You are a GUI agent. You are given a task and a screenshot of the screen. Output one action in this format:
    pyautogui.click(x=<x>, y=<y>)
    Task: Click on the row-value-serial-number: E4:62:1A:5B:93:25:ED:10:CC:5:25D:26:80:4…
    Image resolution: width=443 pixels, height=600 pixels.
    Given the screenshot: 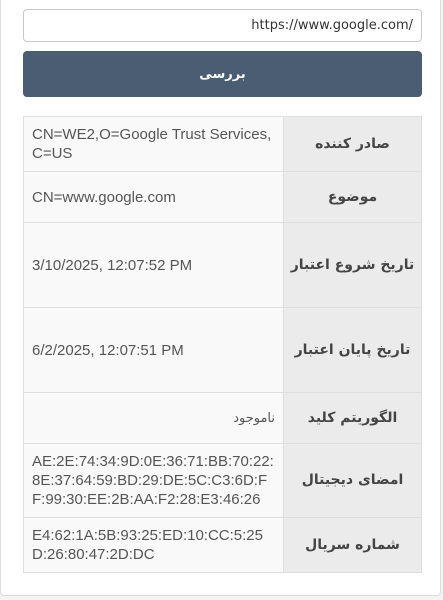 What is the action you would take?
    pyautogui.click(x=153, y=545)
    